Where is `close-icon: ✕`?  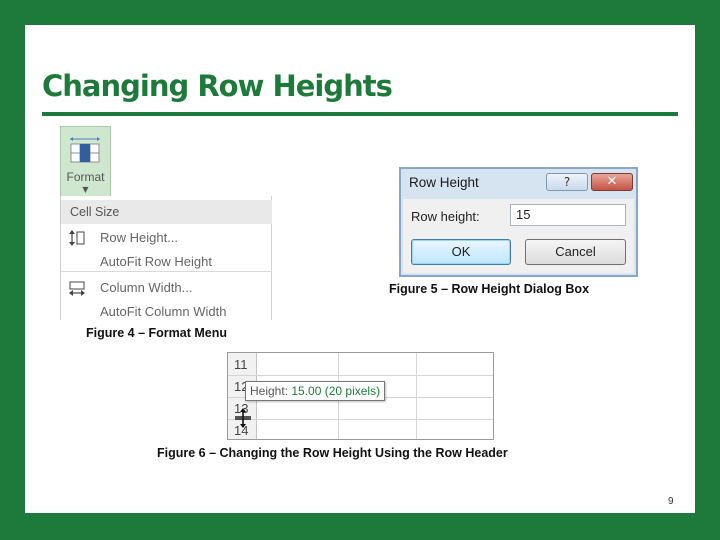
close-icon: ✕ is located at coordinates (612, 182).